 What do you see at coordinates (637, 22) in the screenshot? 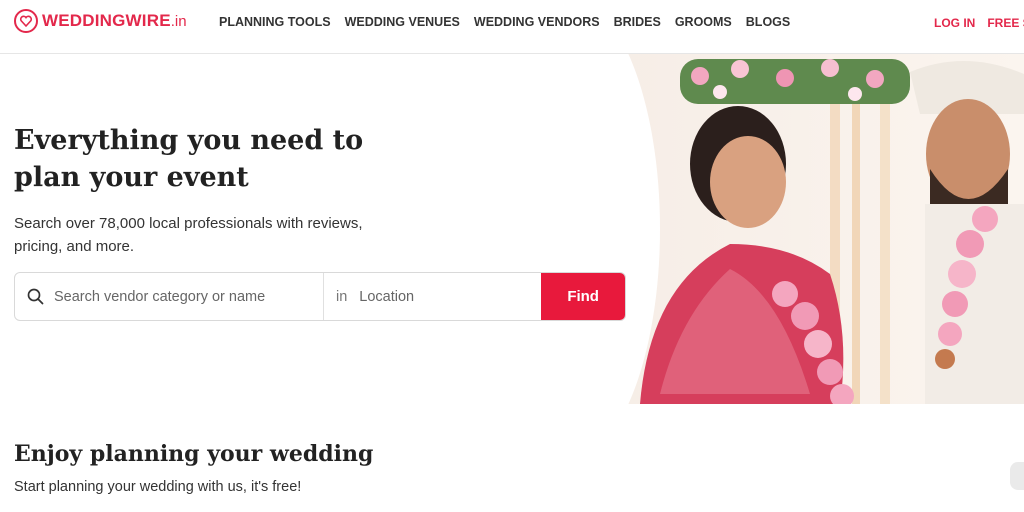
I see `nav-brides: BRIDES` at bounding box center [637, 22].